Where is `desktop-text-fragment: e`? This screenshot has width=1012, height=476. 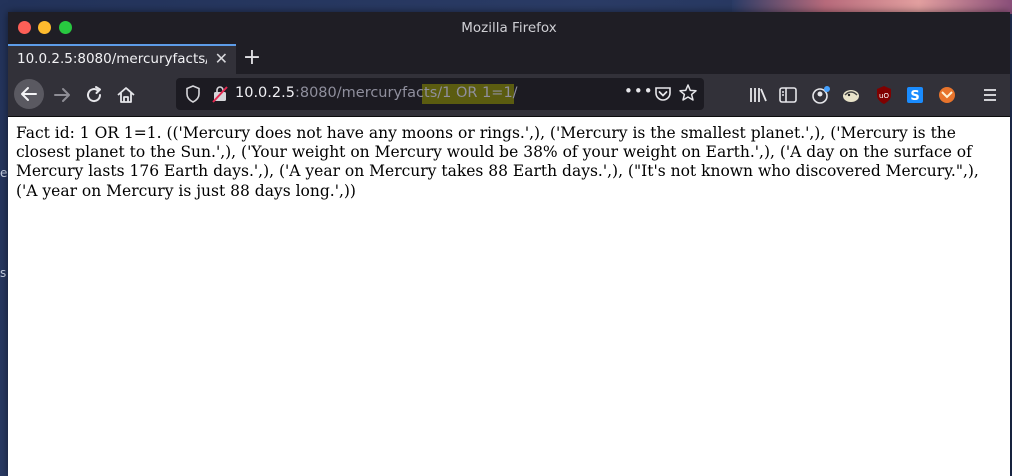
desktop-text-fragment: e is located at coordinates (4, 173).